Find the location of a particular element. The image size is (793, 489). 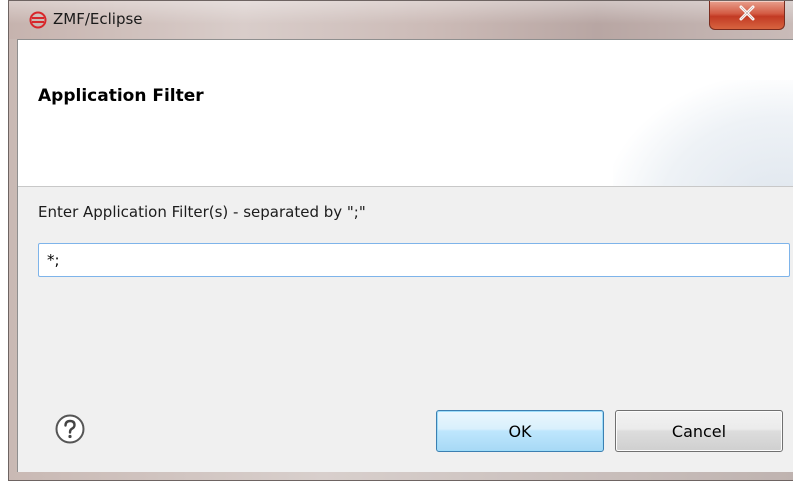

dialog-heading: Application Filter is located at coordinates (121, 96).